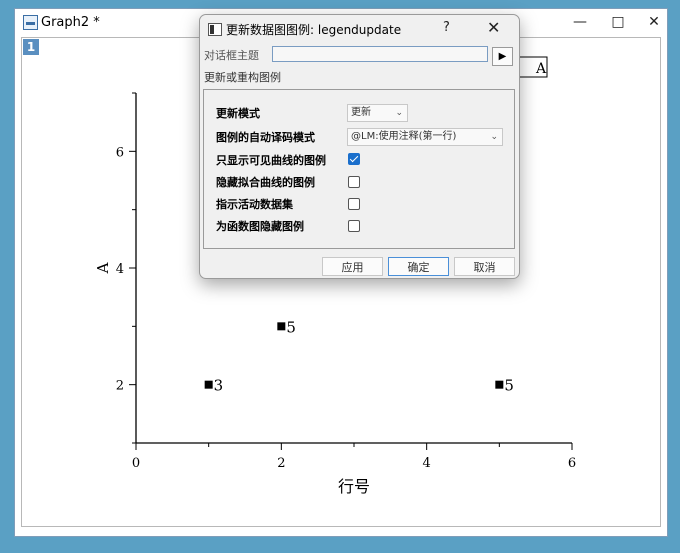  I want to click on active-dataset-label: 指示活动数据集, so click(254, 204).